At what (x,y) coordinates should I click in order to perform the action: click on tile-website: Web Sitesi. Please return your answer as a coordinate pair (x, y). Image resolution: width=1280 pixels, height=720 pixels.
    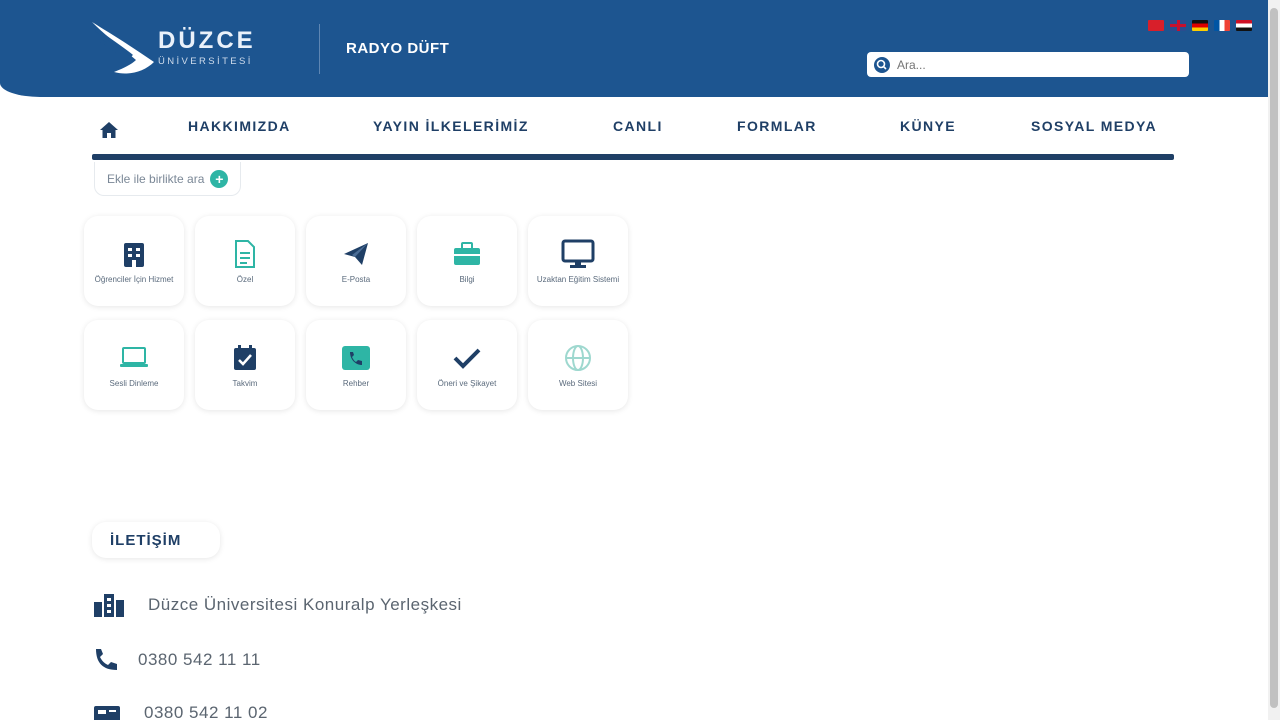
    Looking at the image, I should click on (578, 365).